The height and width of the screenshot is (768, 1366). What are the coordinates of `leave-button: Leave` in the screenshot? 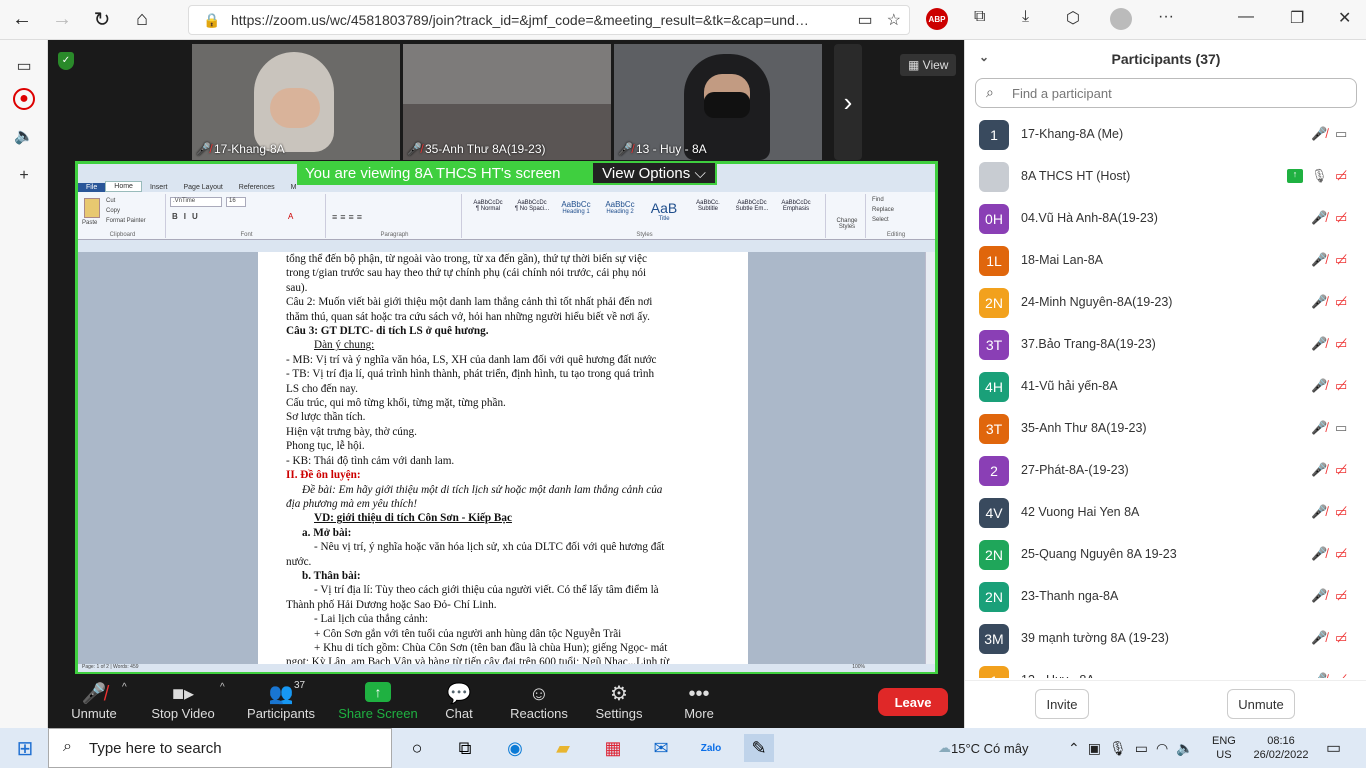 It's located at (913, 702).